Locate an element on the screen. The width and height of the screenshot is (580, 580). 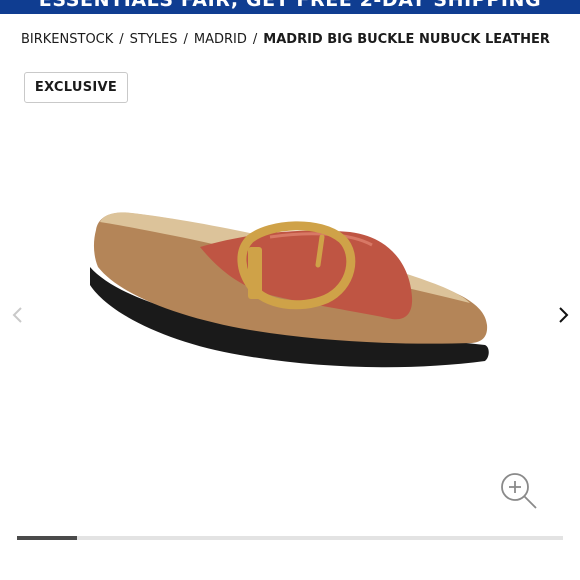
promo-text: ESSENTIALS FAIR, GET FREE 2-DAY SHIPPING is located at coordinates (290, 5).